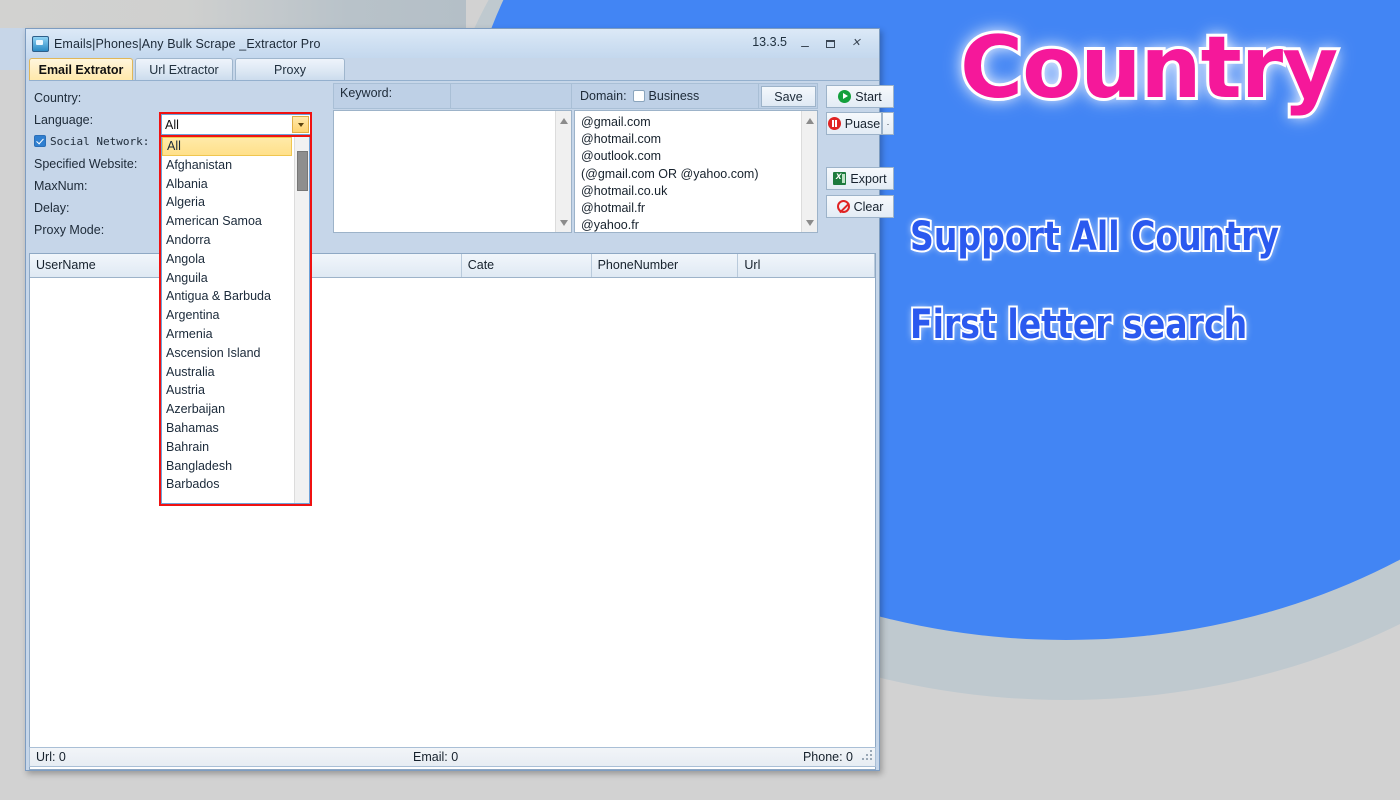 This screenshot has height=800, width=1400. Describe the element at coordinates (834, 123) in the screenshot. I see `pause-icon` at that location.